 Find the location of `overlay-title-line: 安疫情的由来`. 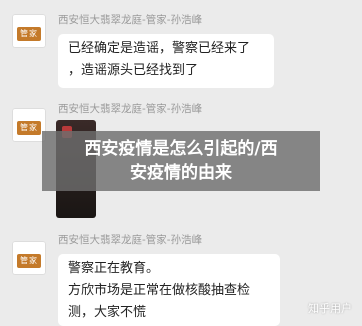

overlay-title-line: 安疫情的由来 is located at coordinates (181, 173).